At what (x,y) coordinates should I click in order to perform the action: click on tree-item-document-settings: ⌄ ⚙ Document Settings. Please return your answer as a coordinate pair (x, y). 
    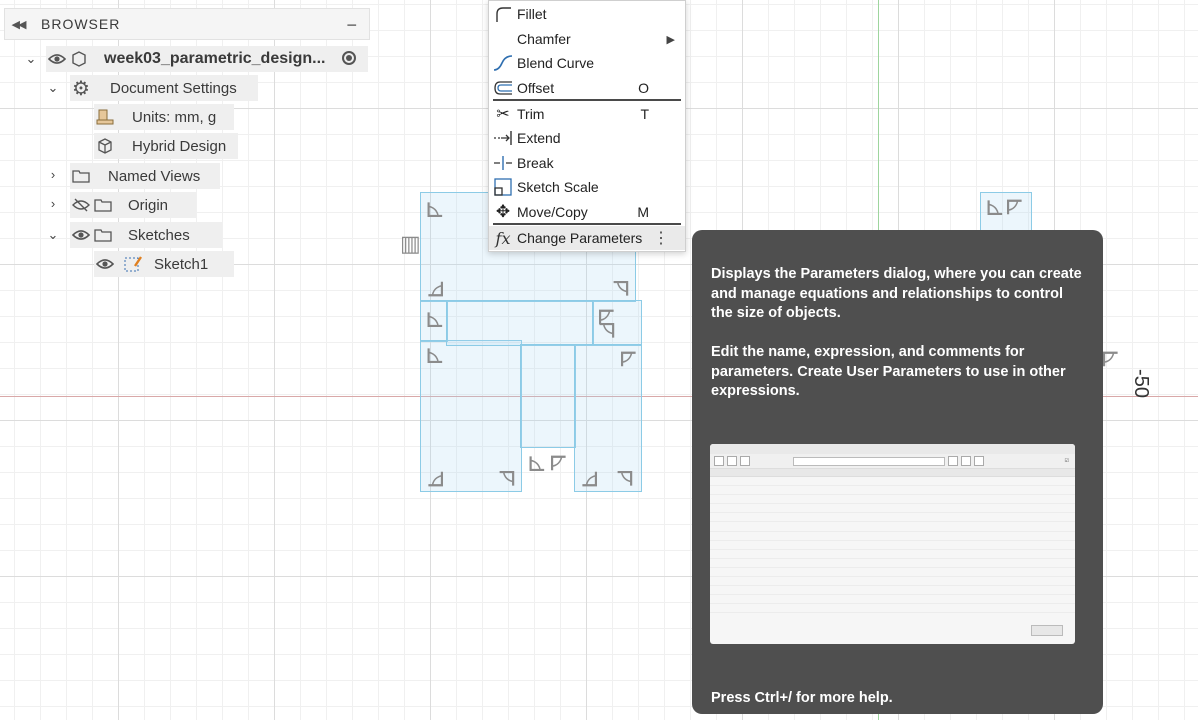
    Looking at the image, I should click on (152, 88).